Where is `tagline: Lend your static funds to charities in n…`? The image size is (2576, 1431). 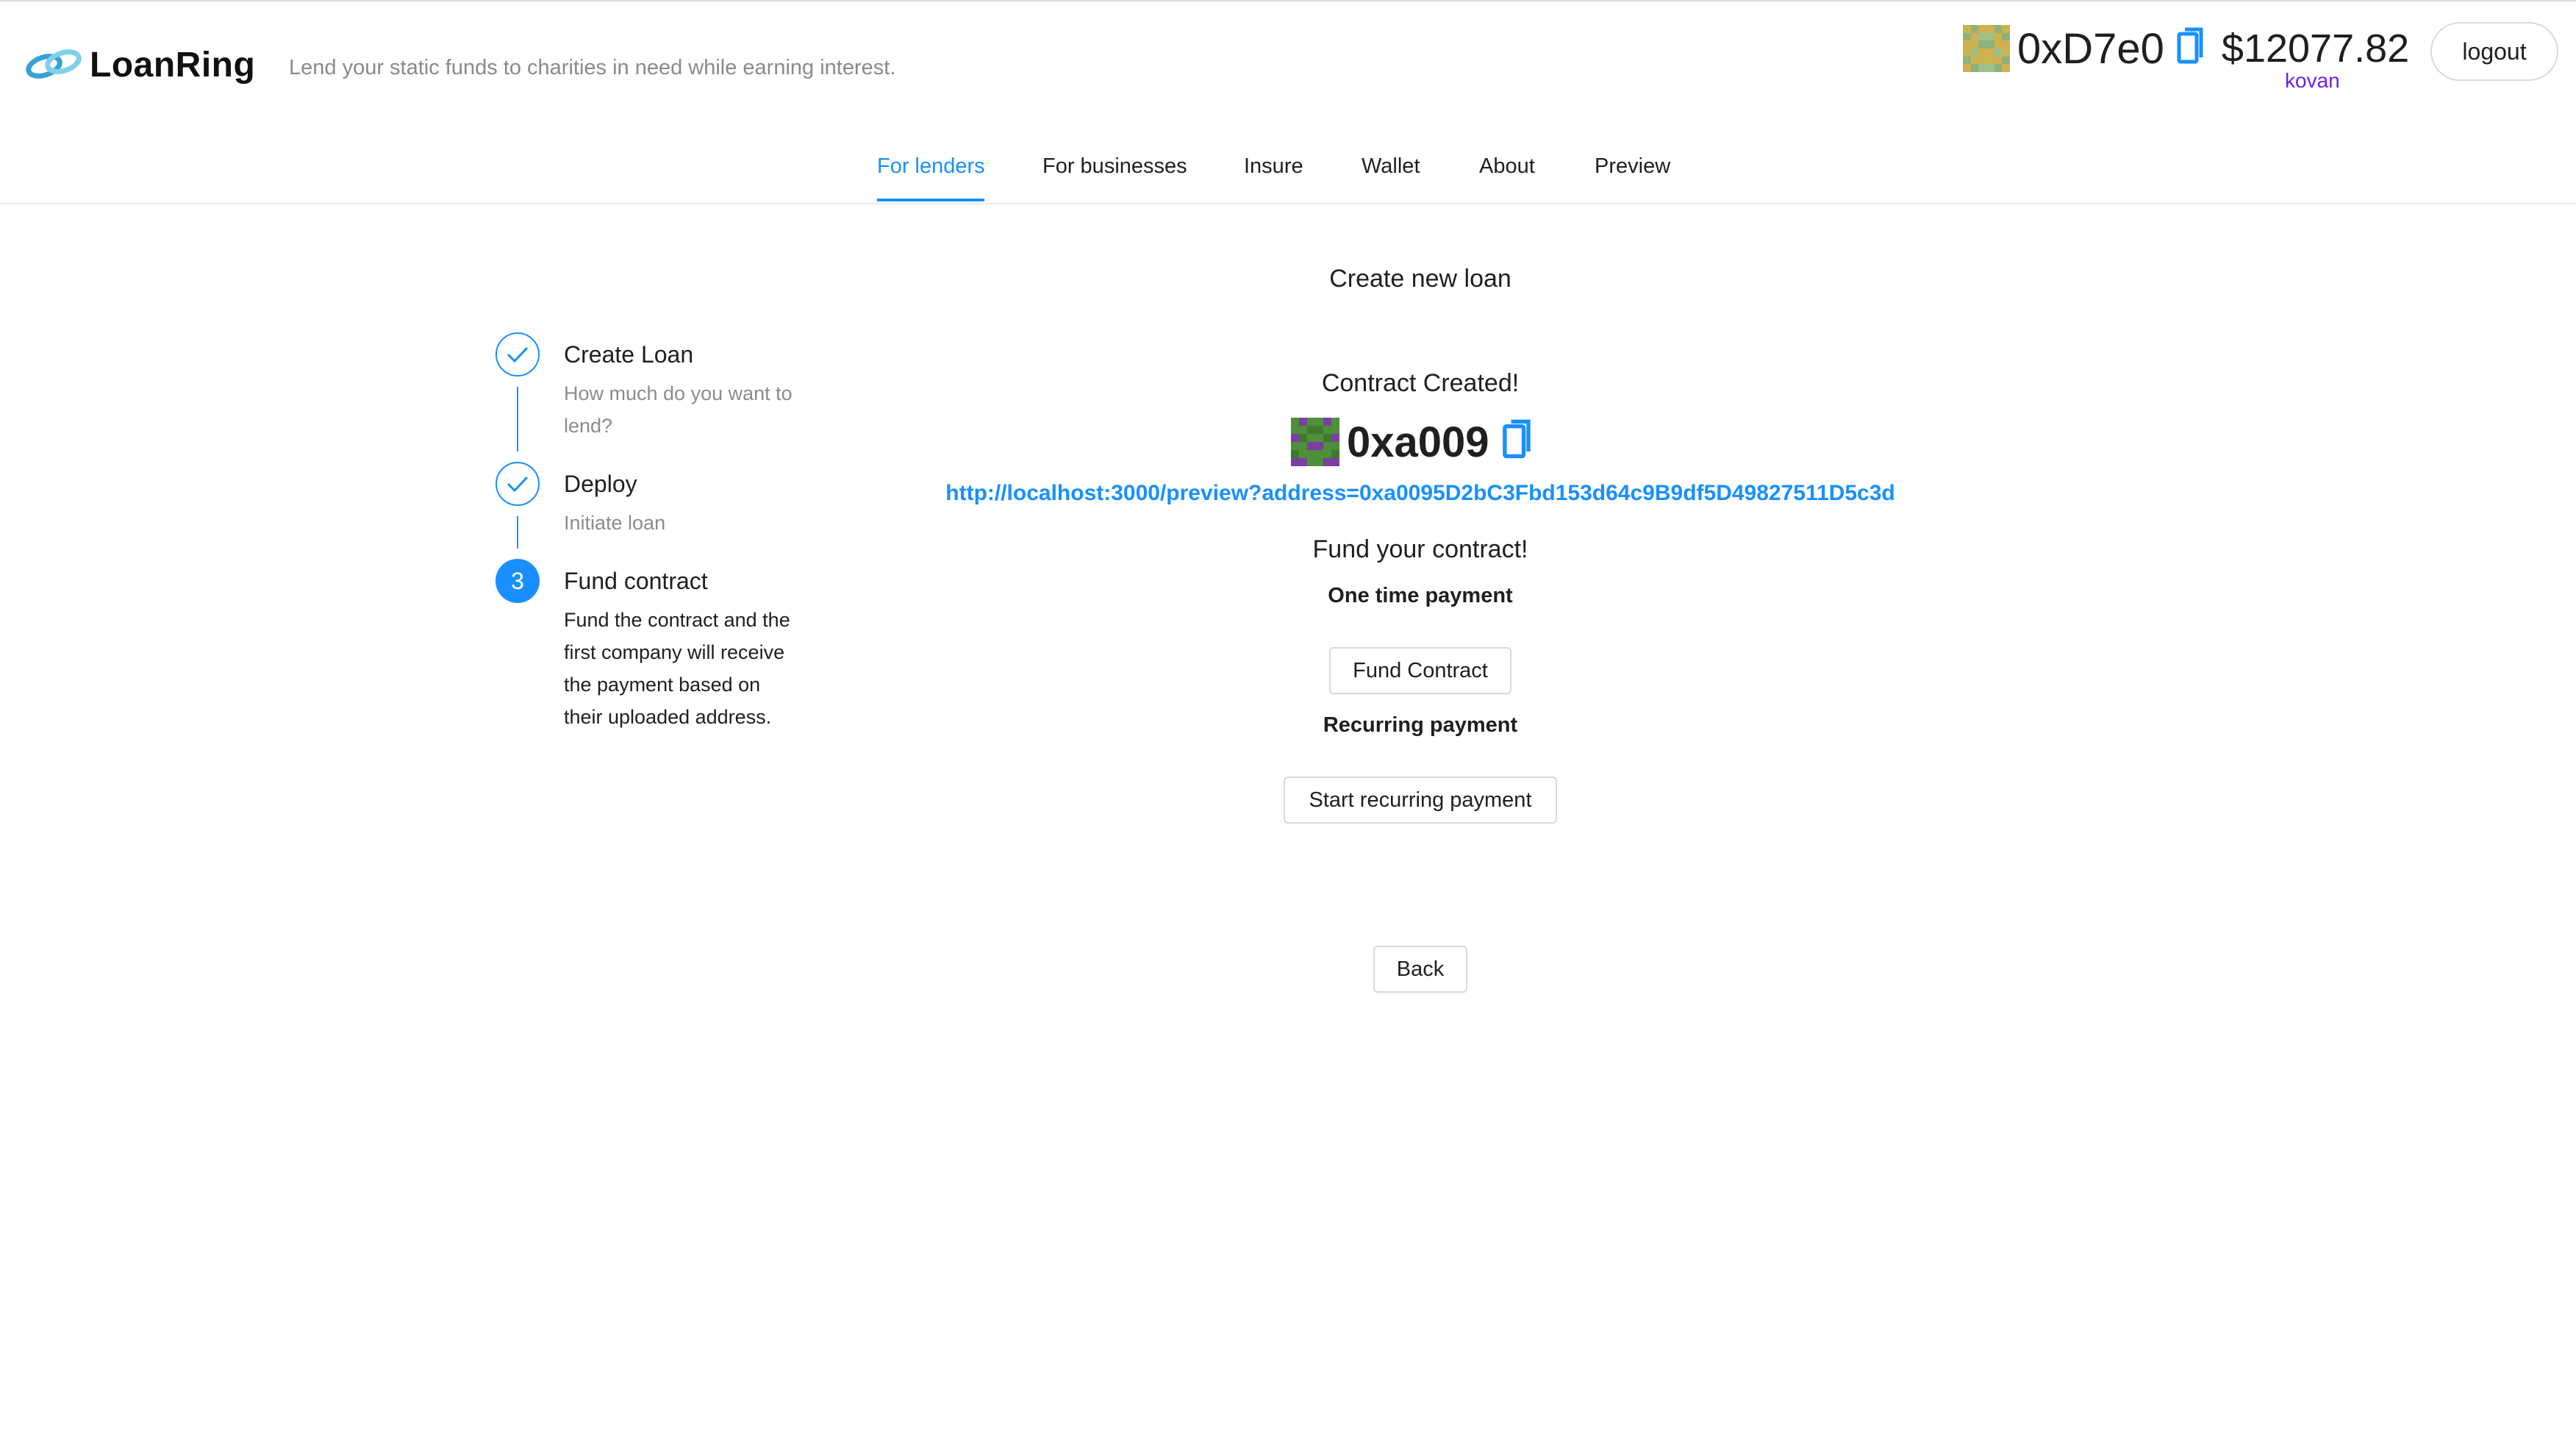
tagline: Lend your static funds to charities in n… is located at coordinates (592, 67).